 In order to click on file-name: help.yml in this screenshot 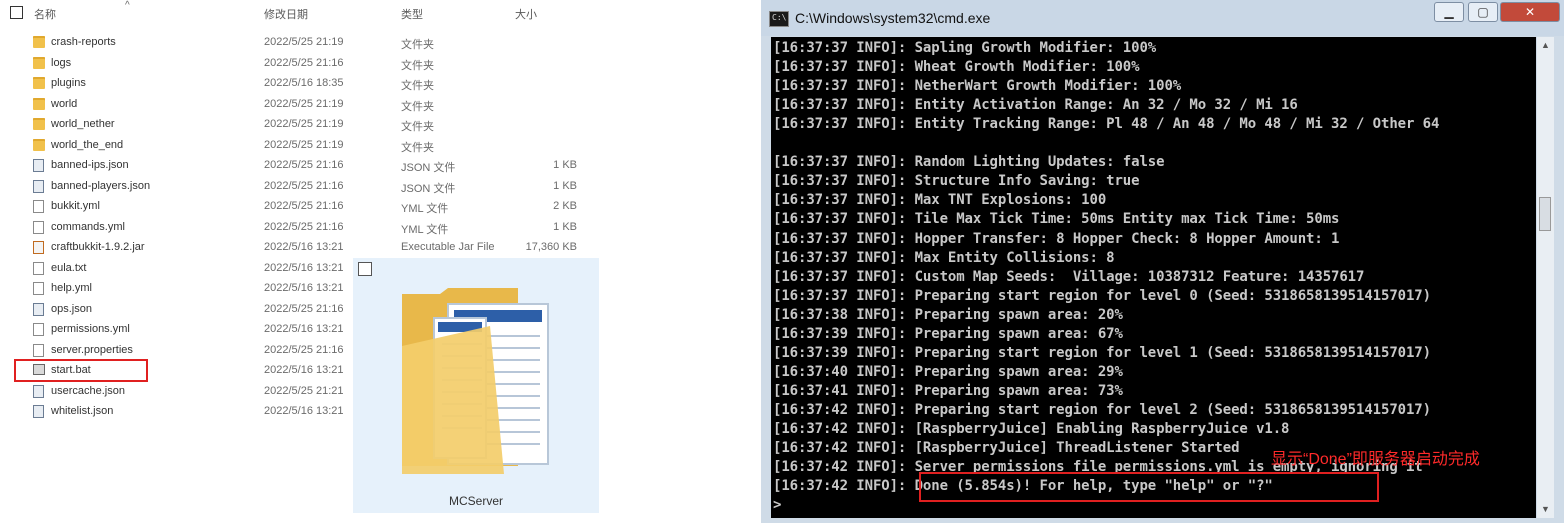, I will do `click(71, 288)`.